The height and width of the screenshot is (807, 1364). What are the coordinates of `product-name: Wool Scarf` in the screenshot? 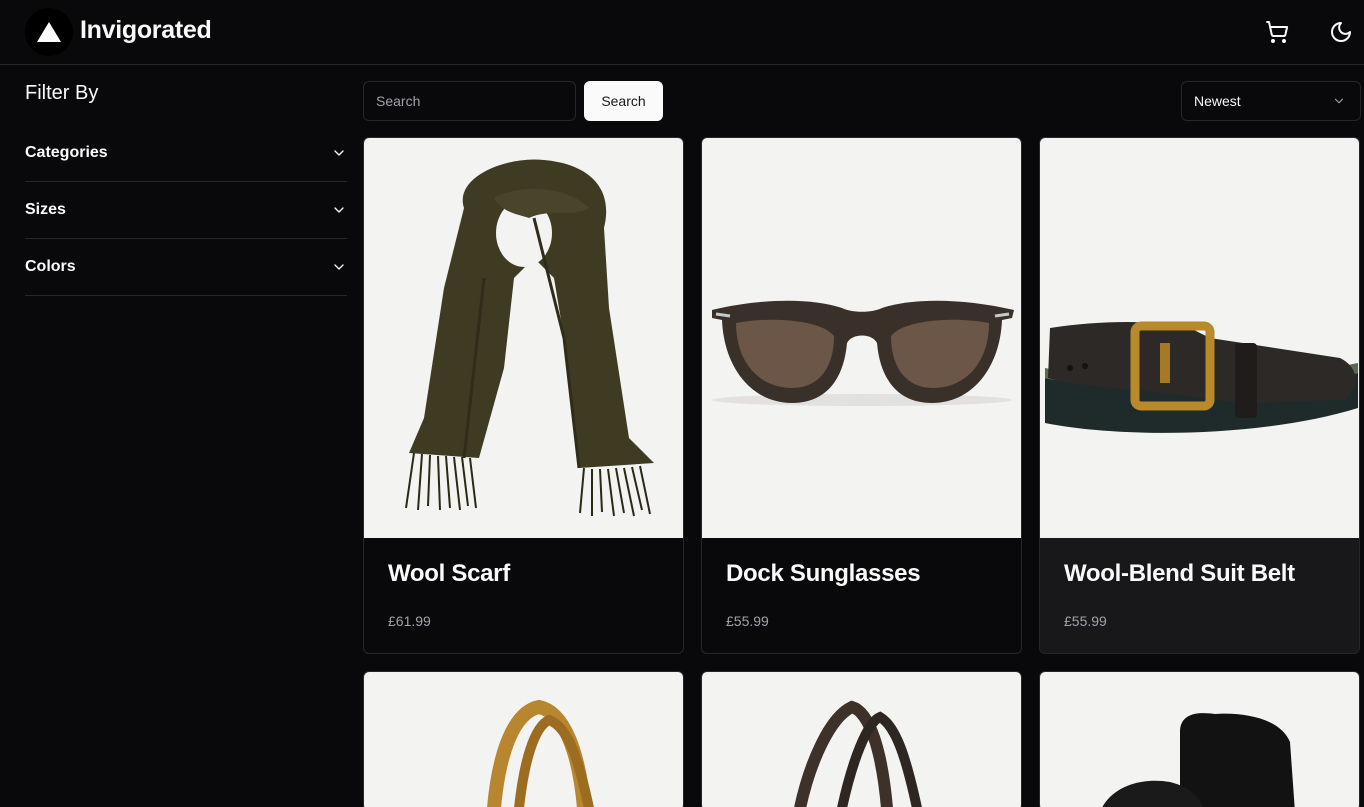 It's located at (449, 573).